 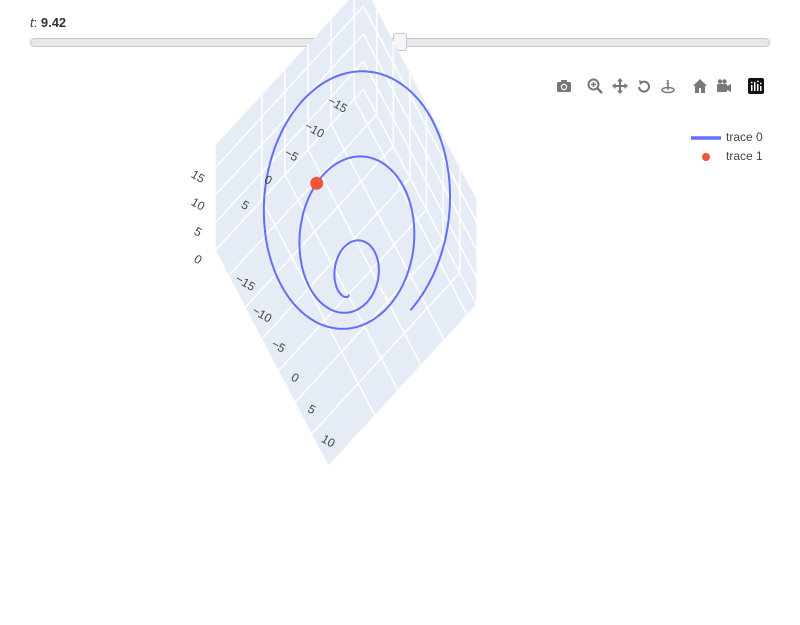 I want to click on legend-swatch-marker, so click(x=706, y=157).